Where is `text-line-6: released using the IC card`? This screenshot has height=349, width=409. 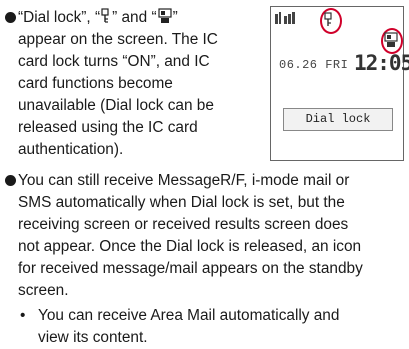
text-line-6: released using the IC card is located at coordinates (108, 127).